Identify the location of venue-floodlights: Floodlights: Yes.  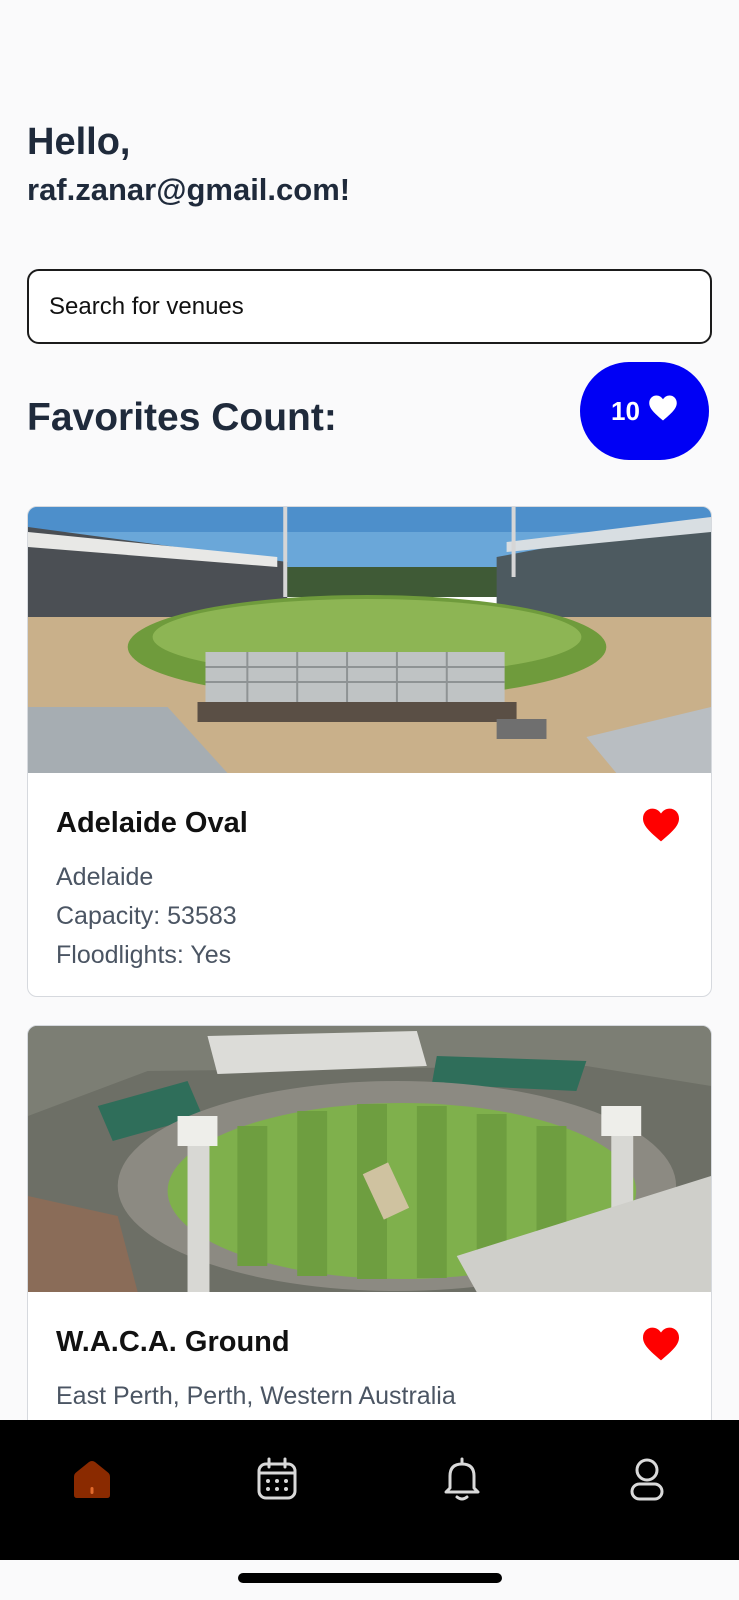
(144, 955).